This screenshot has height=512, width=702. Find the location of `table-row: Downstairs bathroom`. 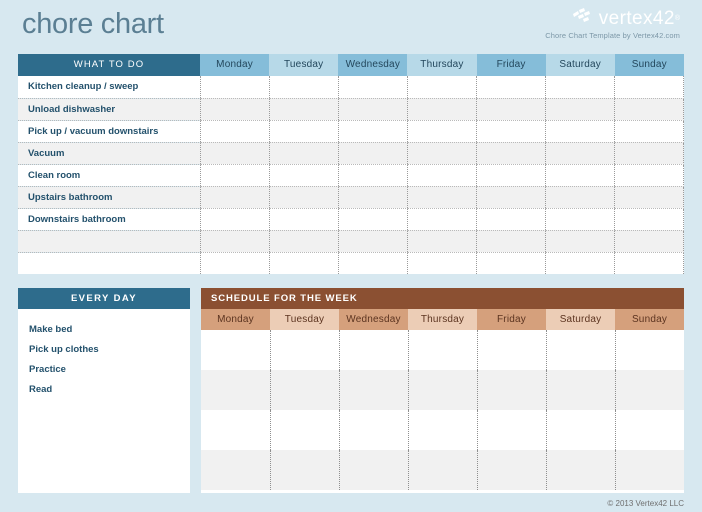

table-row: Downstairs bathroom is located at coordinates (351, 219).